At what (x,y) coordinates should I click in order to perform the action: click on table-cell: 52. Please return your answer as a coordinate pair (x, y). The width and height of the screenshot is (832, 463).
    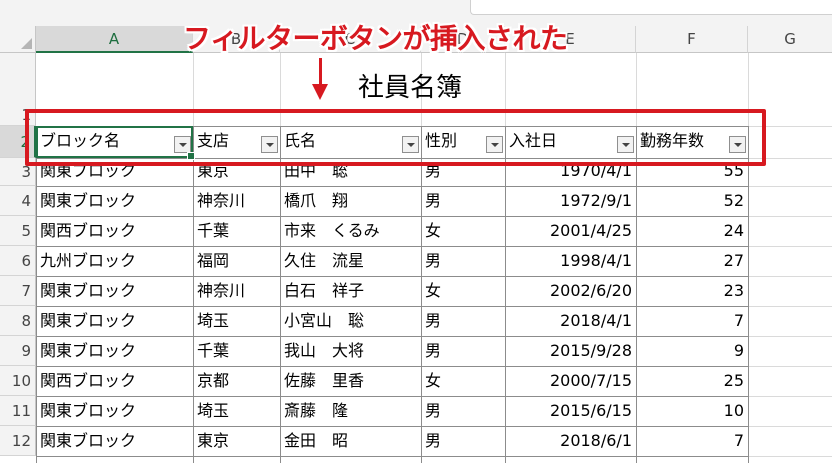
    Looking at the image, I should click on (692, 201).